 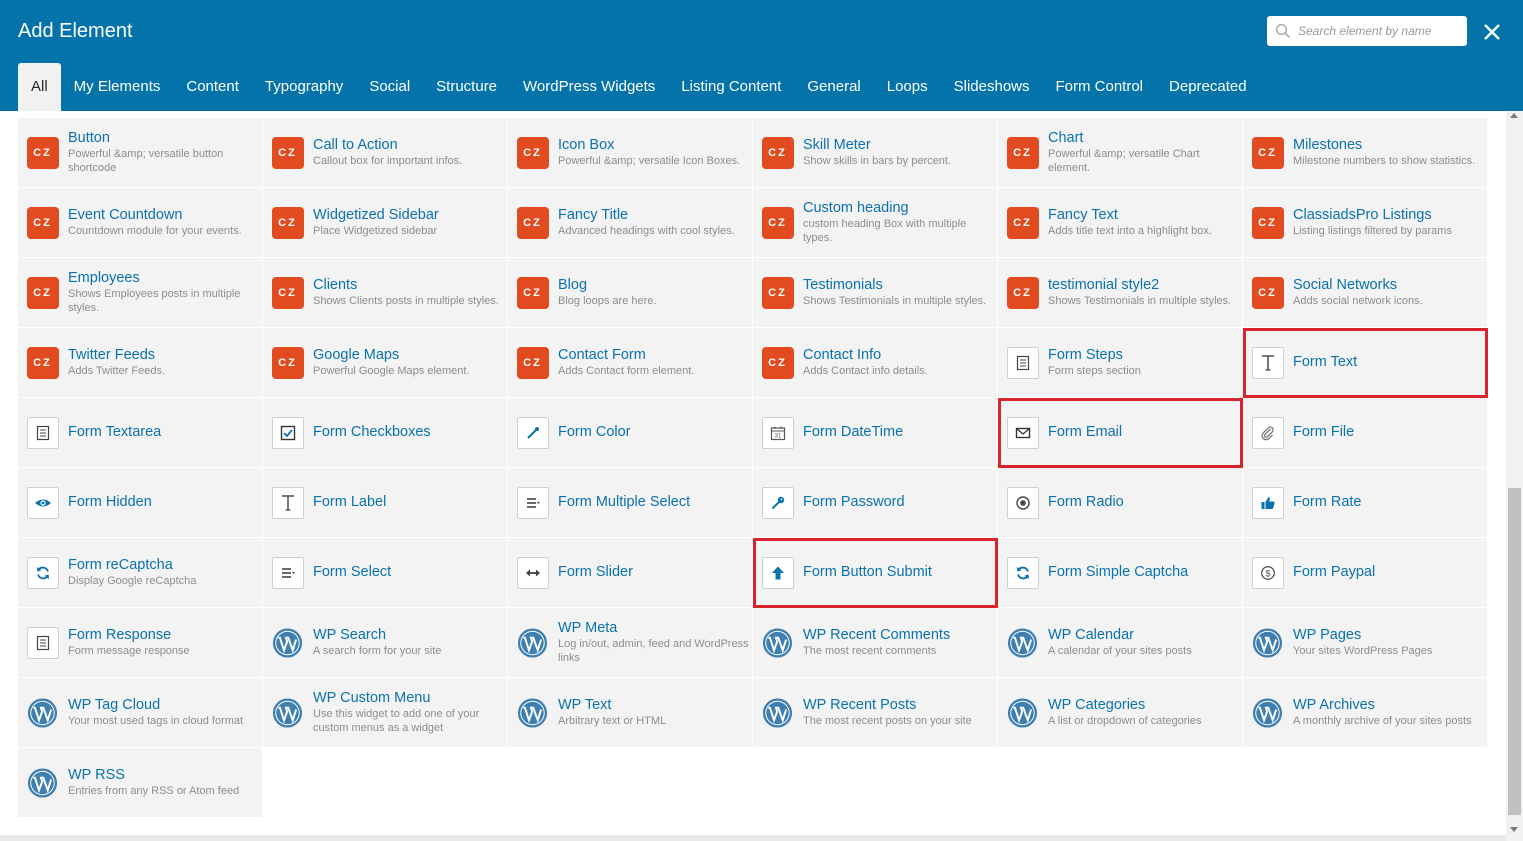 I want to click on element-name: Icon Box, so click(x=586, y=145).